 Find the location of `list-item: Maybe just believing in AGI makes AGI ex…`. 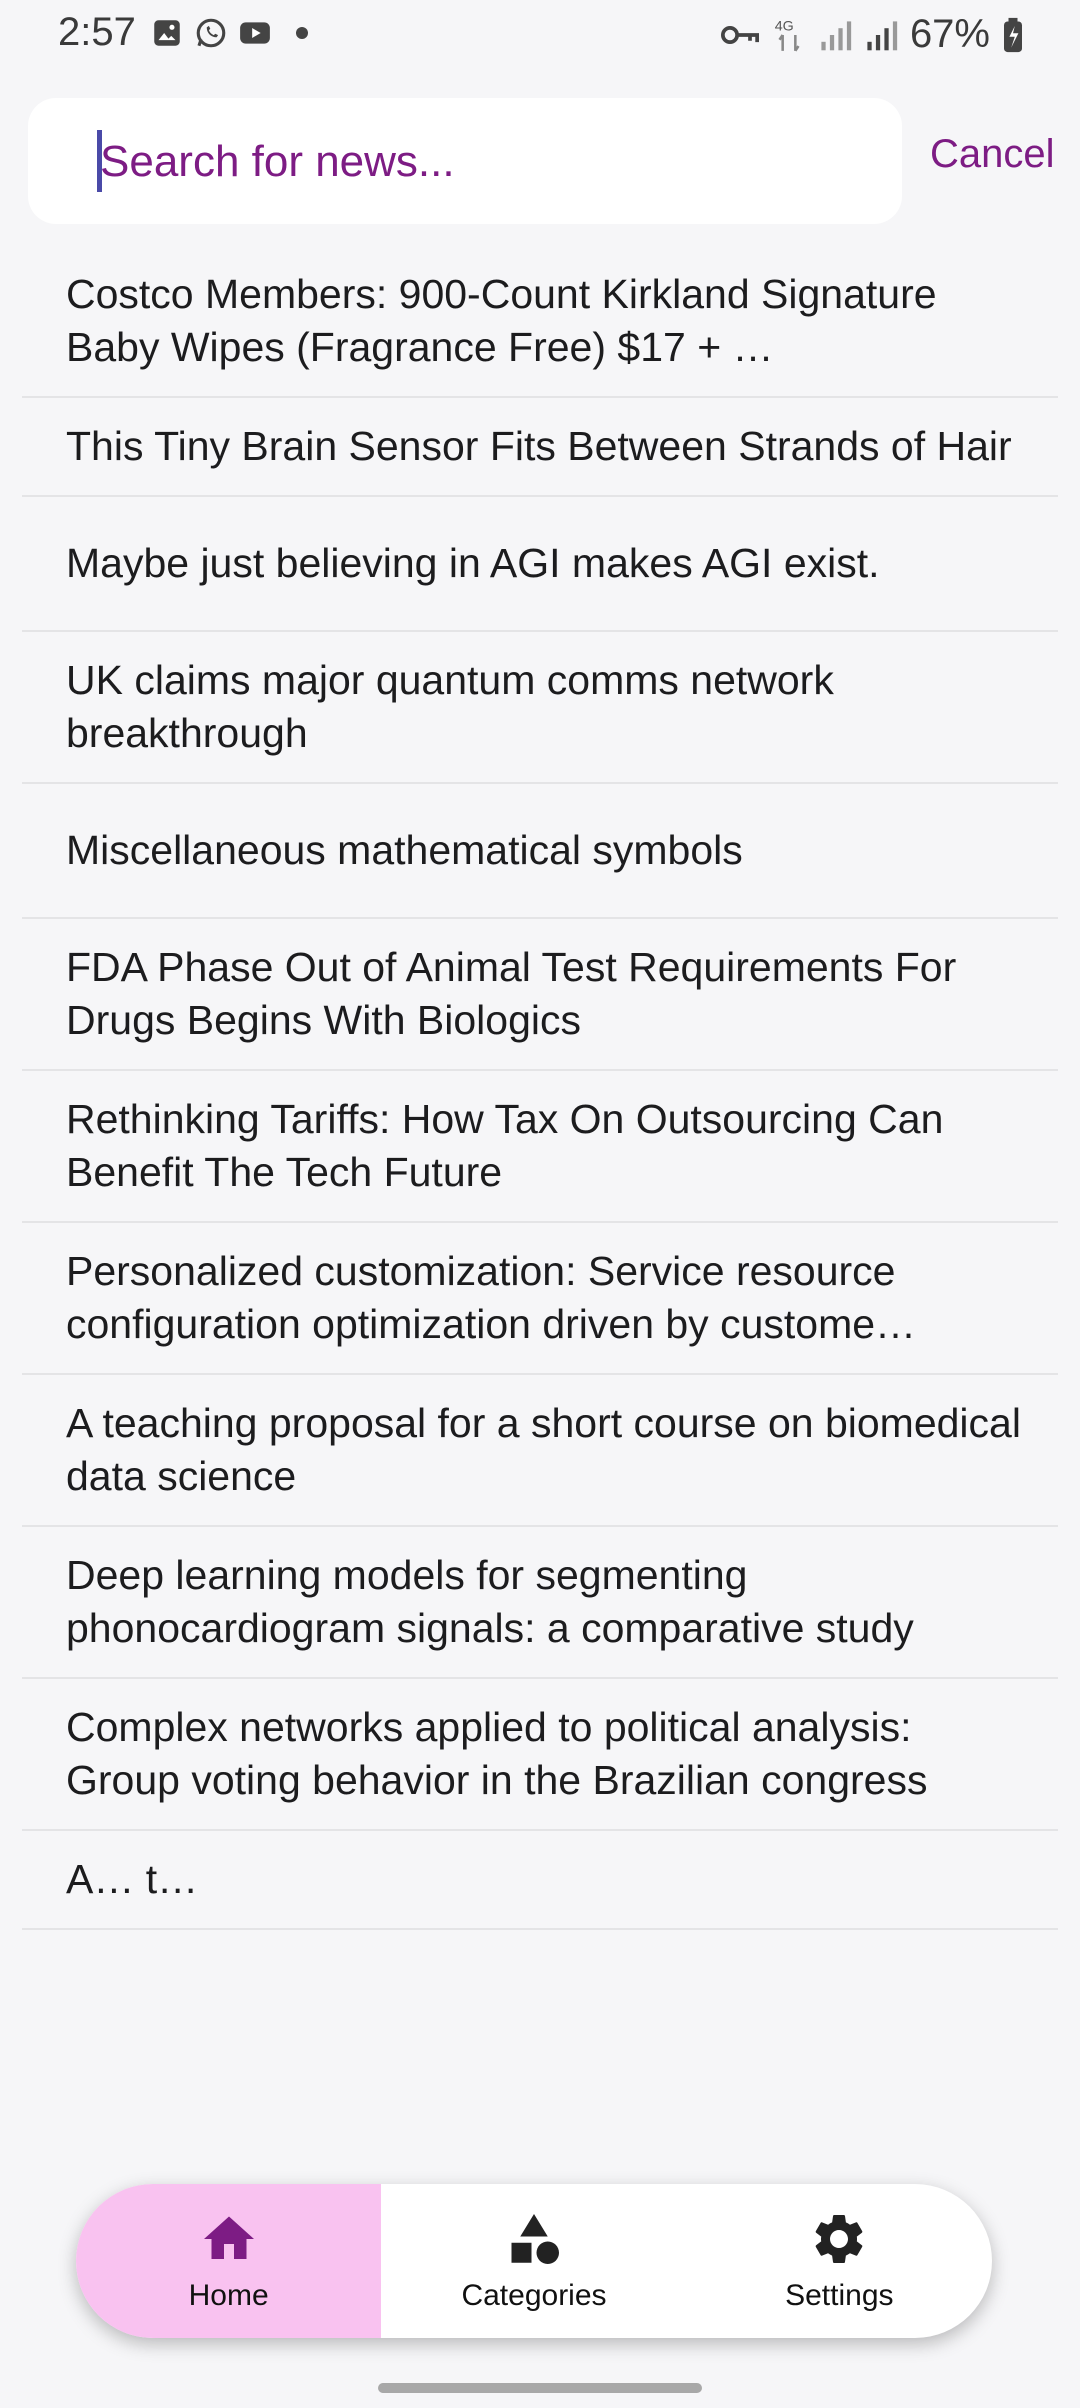

list-item: Maybe just believing in AGI makes AGI ex… is located at coordinates (540, 564).